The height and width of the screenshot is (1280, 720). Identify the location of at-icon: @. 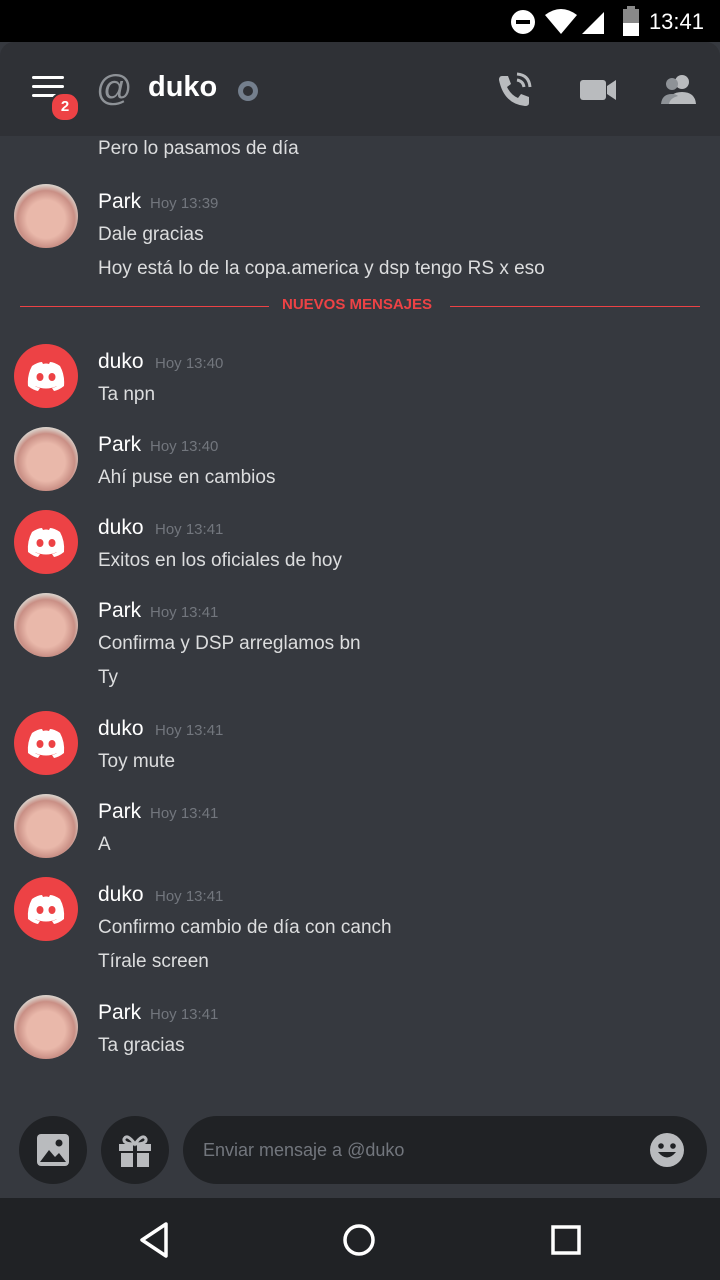
(114, 87).